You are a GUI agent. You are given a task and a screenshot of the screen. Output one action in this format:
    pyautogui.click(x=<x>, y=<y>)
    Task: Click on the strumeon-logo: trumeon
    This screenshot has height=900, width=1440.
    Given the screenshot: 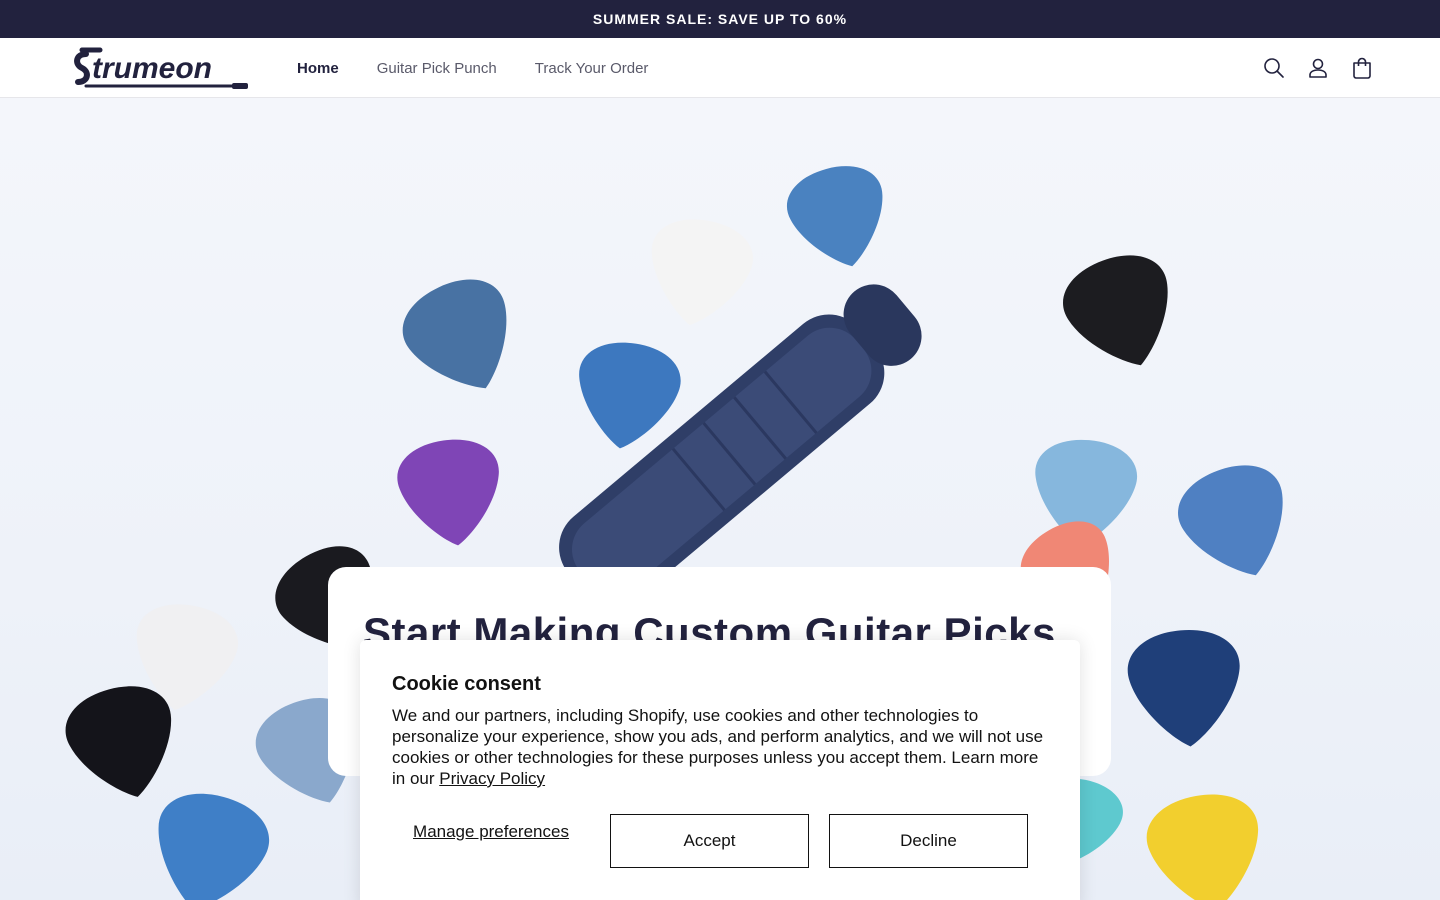 What is the action you would take?
    pyautogui.click(x=162, y=68)
    